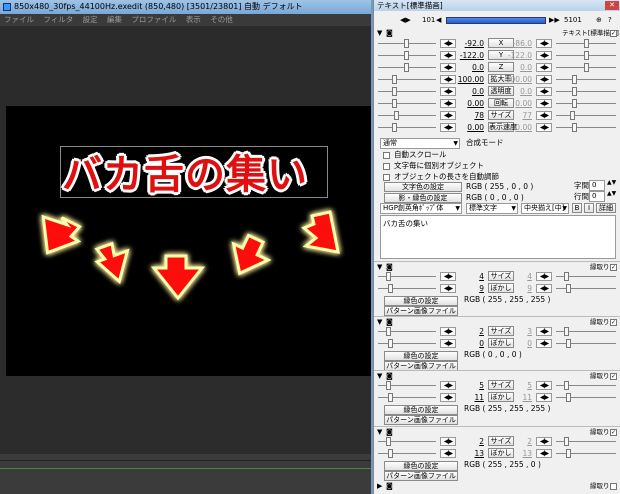 Image resolution: width=620 pixels, height=494 pixels. What do you see at coordinates (599, 20) in the screenshot?
I see `add-filter-icon: ⊕` at bounding box center [599, 20].